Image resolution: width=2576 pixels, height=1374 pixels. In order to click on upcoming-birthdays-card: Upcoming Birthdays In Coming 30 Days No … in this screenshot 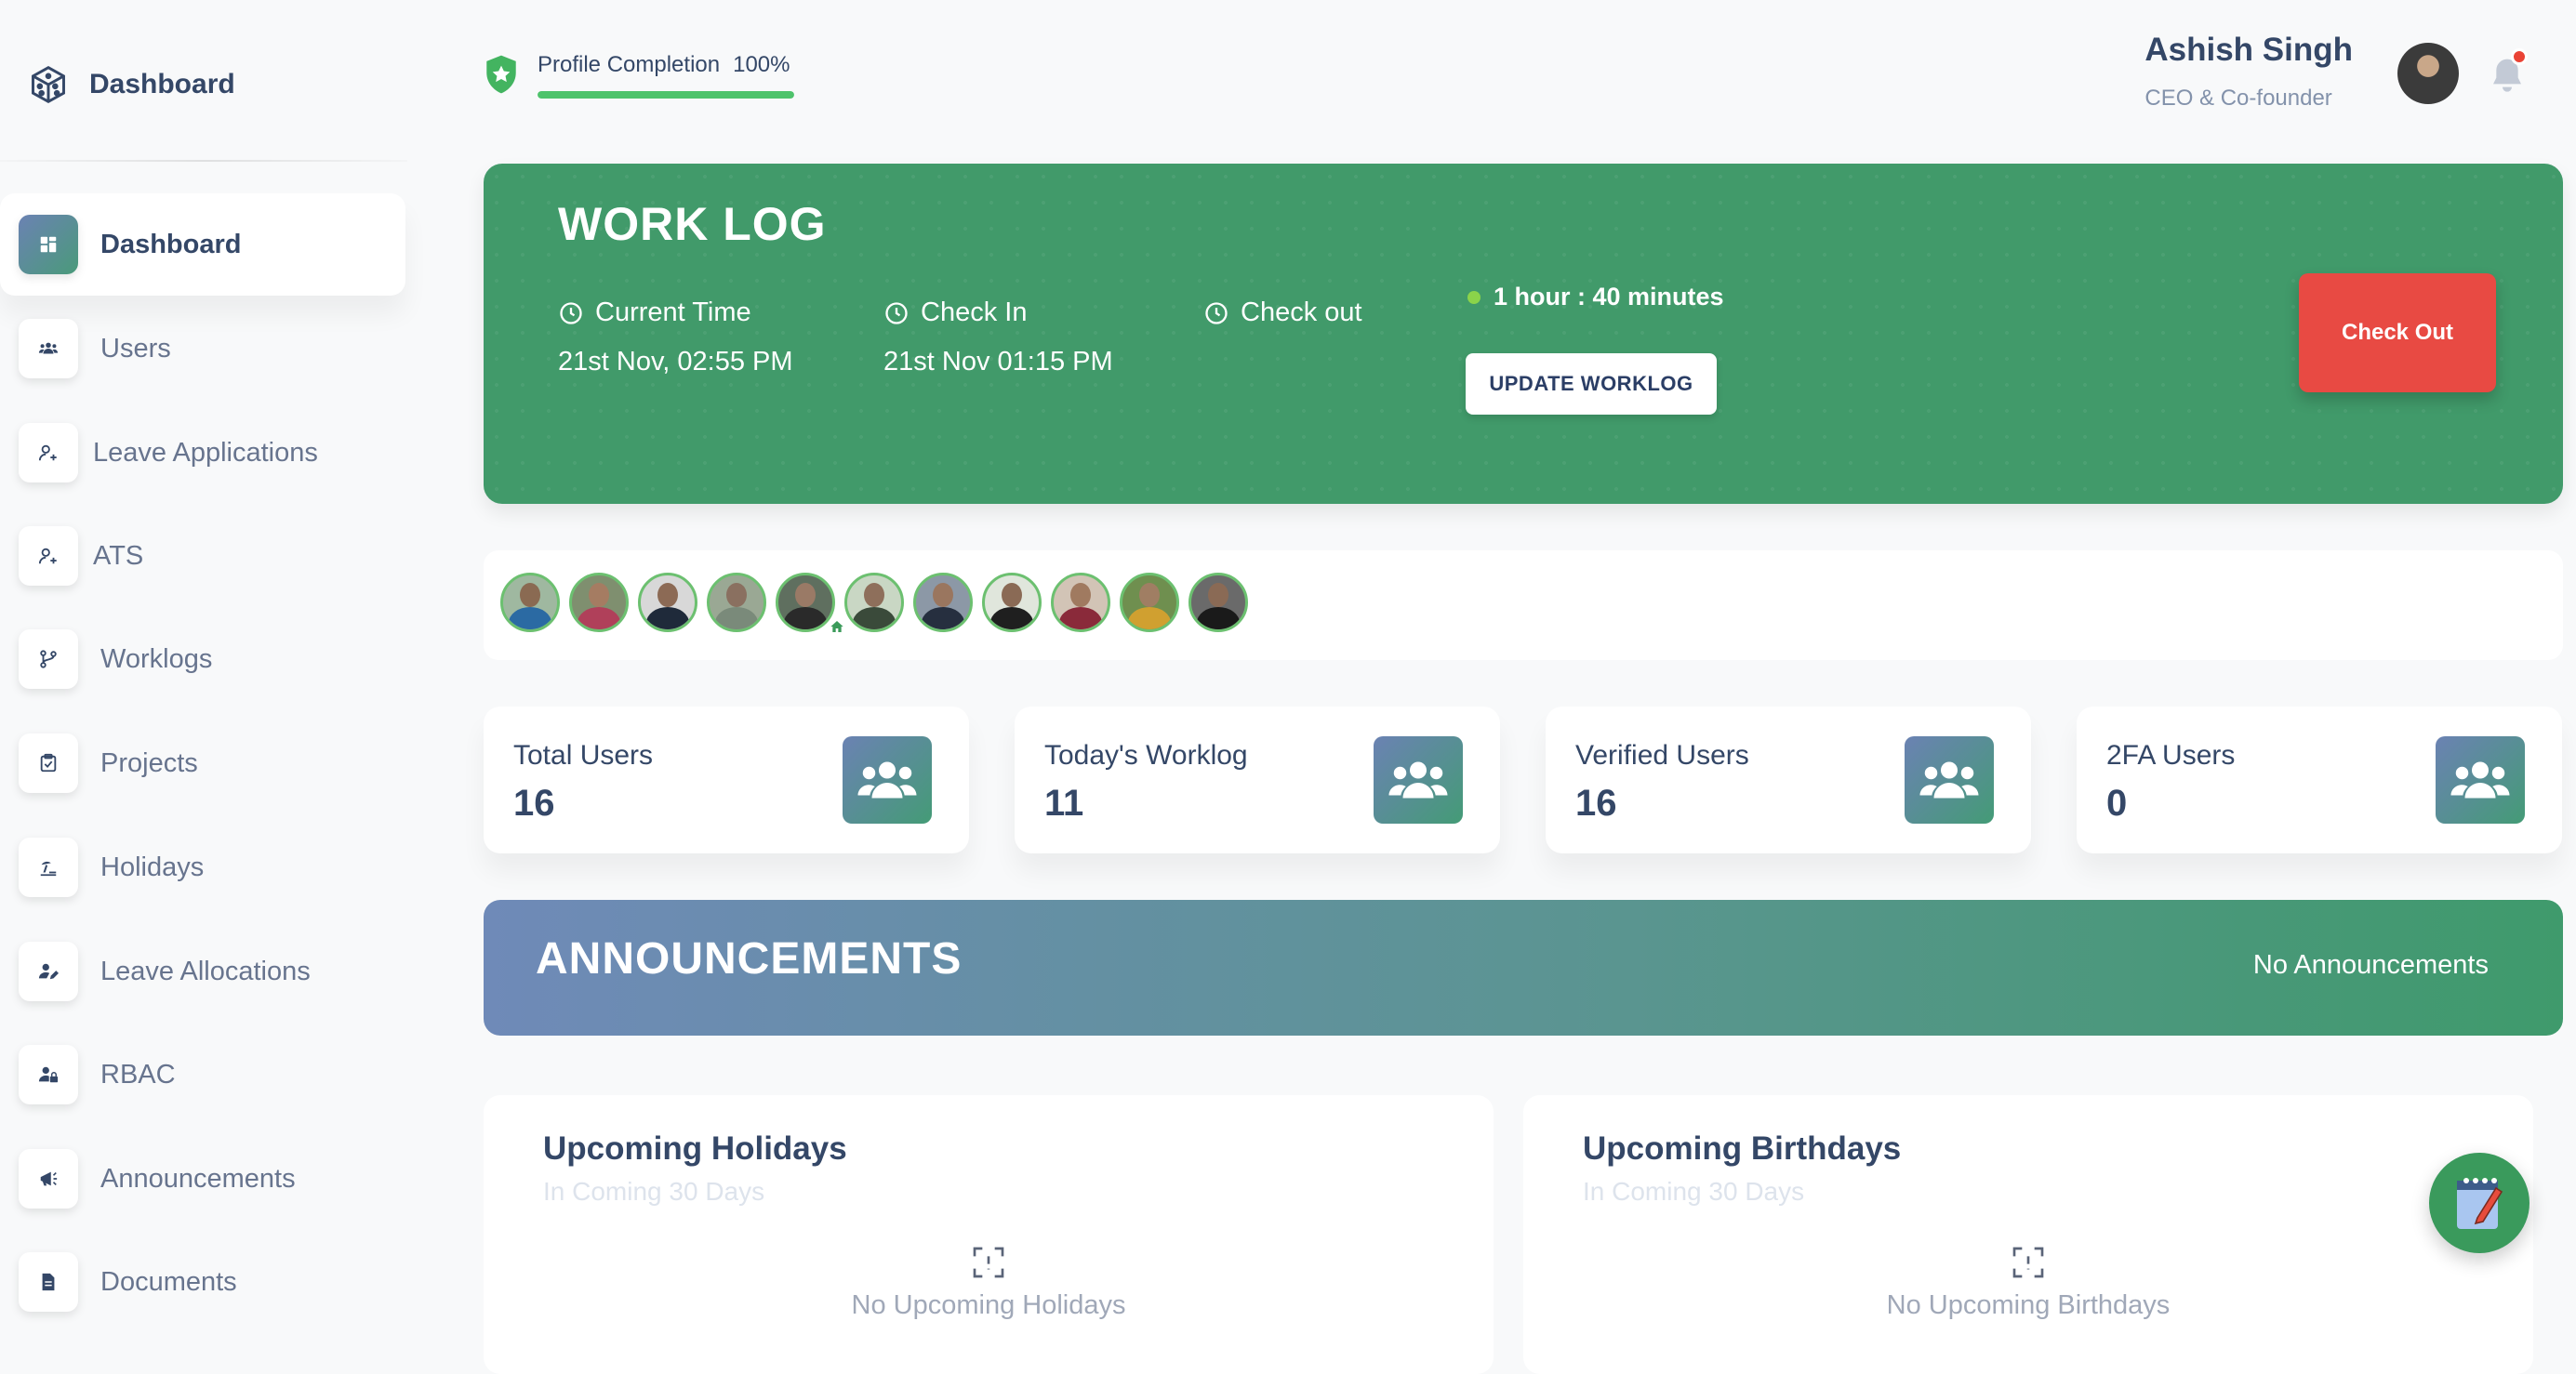, I will do `click(2028, 1234)`.